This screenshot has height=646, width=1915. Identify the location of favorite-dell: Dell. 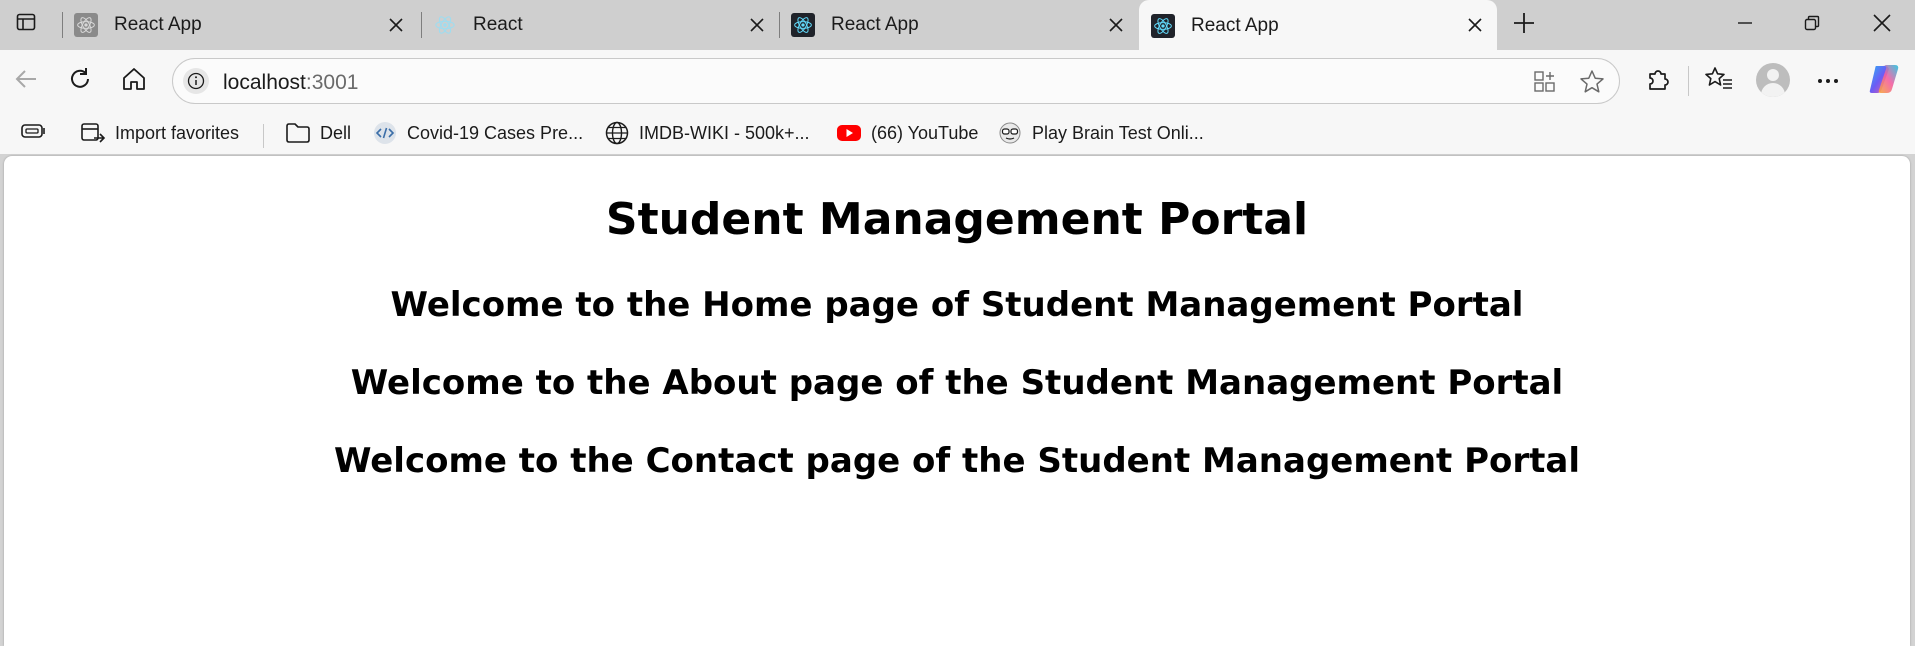
(318, 133).